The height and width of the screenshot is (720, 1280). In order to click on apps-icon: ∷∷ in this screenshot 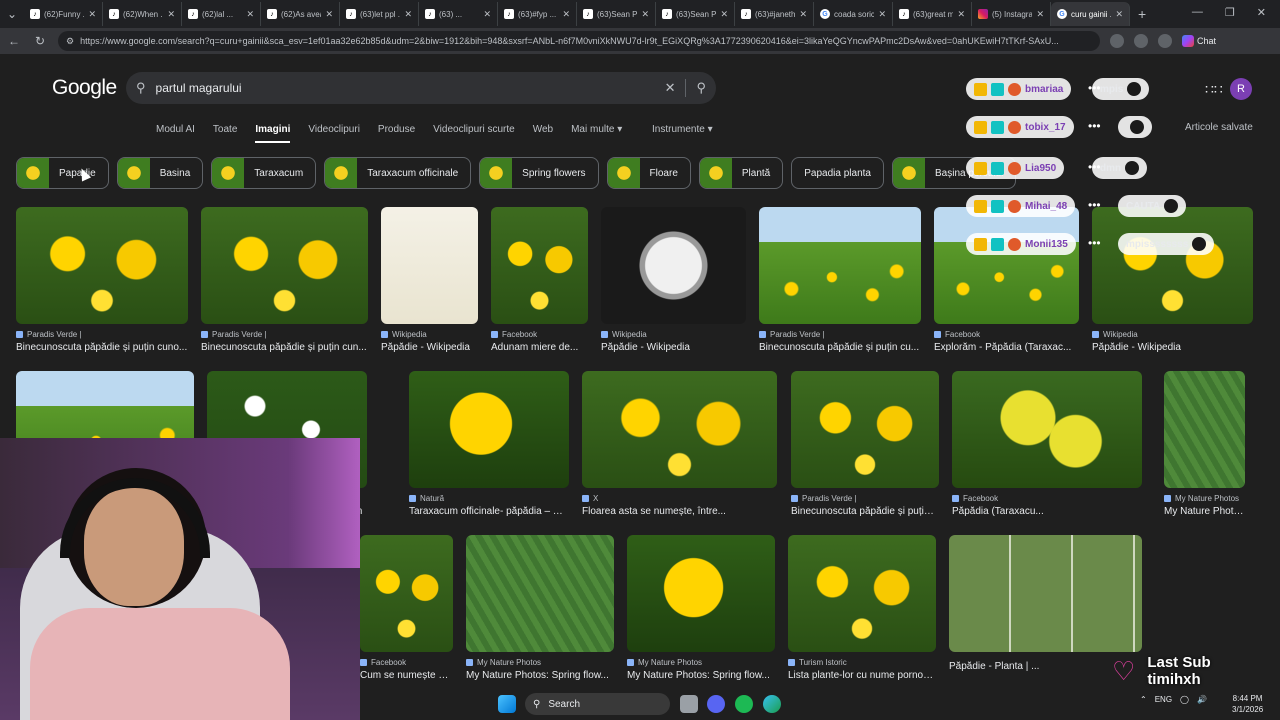, I will do `click(1214, 89)`.